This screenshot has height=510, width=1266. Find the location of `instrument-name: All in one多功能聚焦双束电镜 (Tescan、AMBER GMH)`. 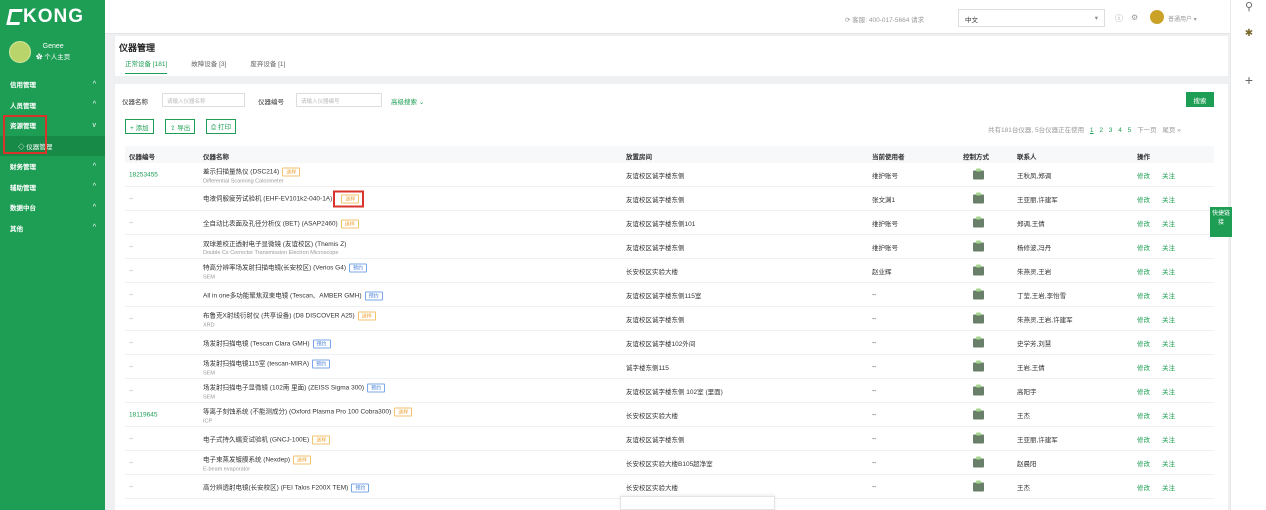

instrument-name: All in one多功能聚焦双束电镜 (Tescan、AMBER GMH) is located at coordinates (282, 295).